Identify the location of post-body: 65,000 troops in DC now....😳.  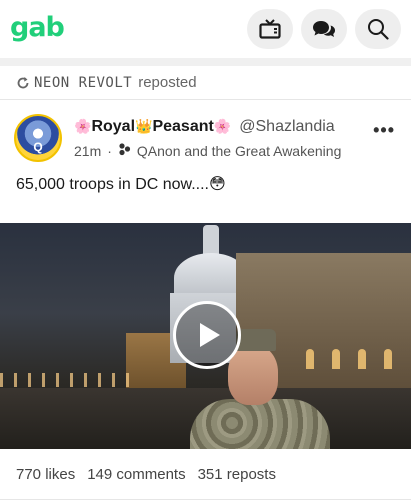
(121, 184).